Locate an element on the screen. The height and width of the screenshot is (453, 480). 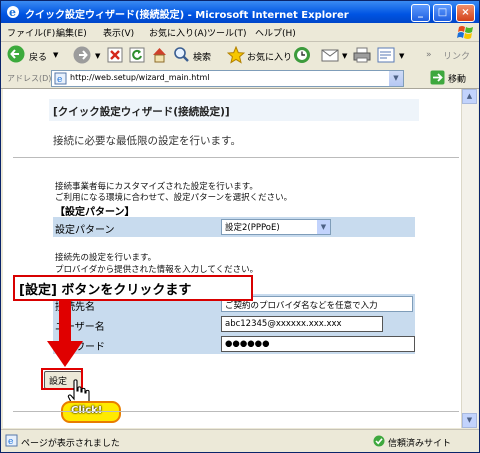
user-row: ユーザー名 abc12345@xxxxxx.xxx.xxx is located at coordinates (234, 324).